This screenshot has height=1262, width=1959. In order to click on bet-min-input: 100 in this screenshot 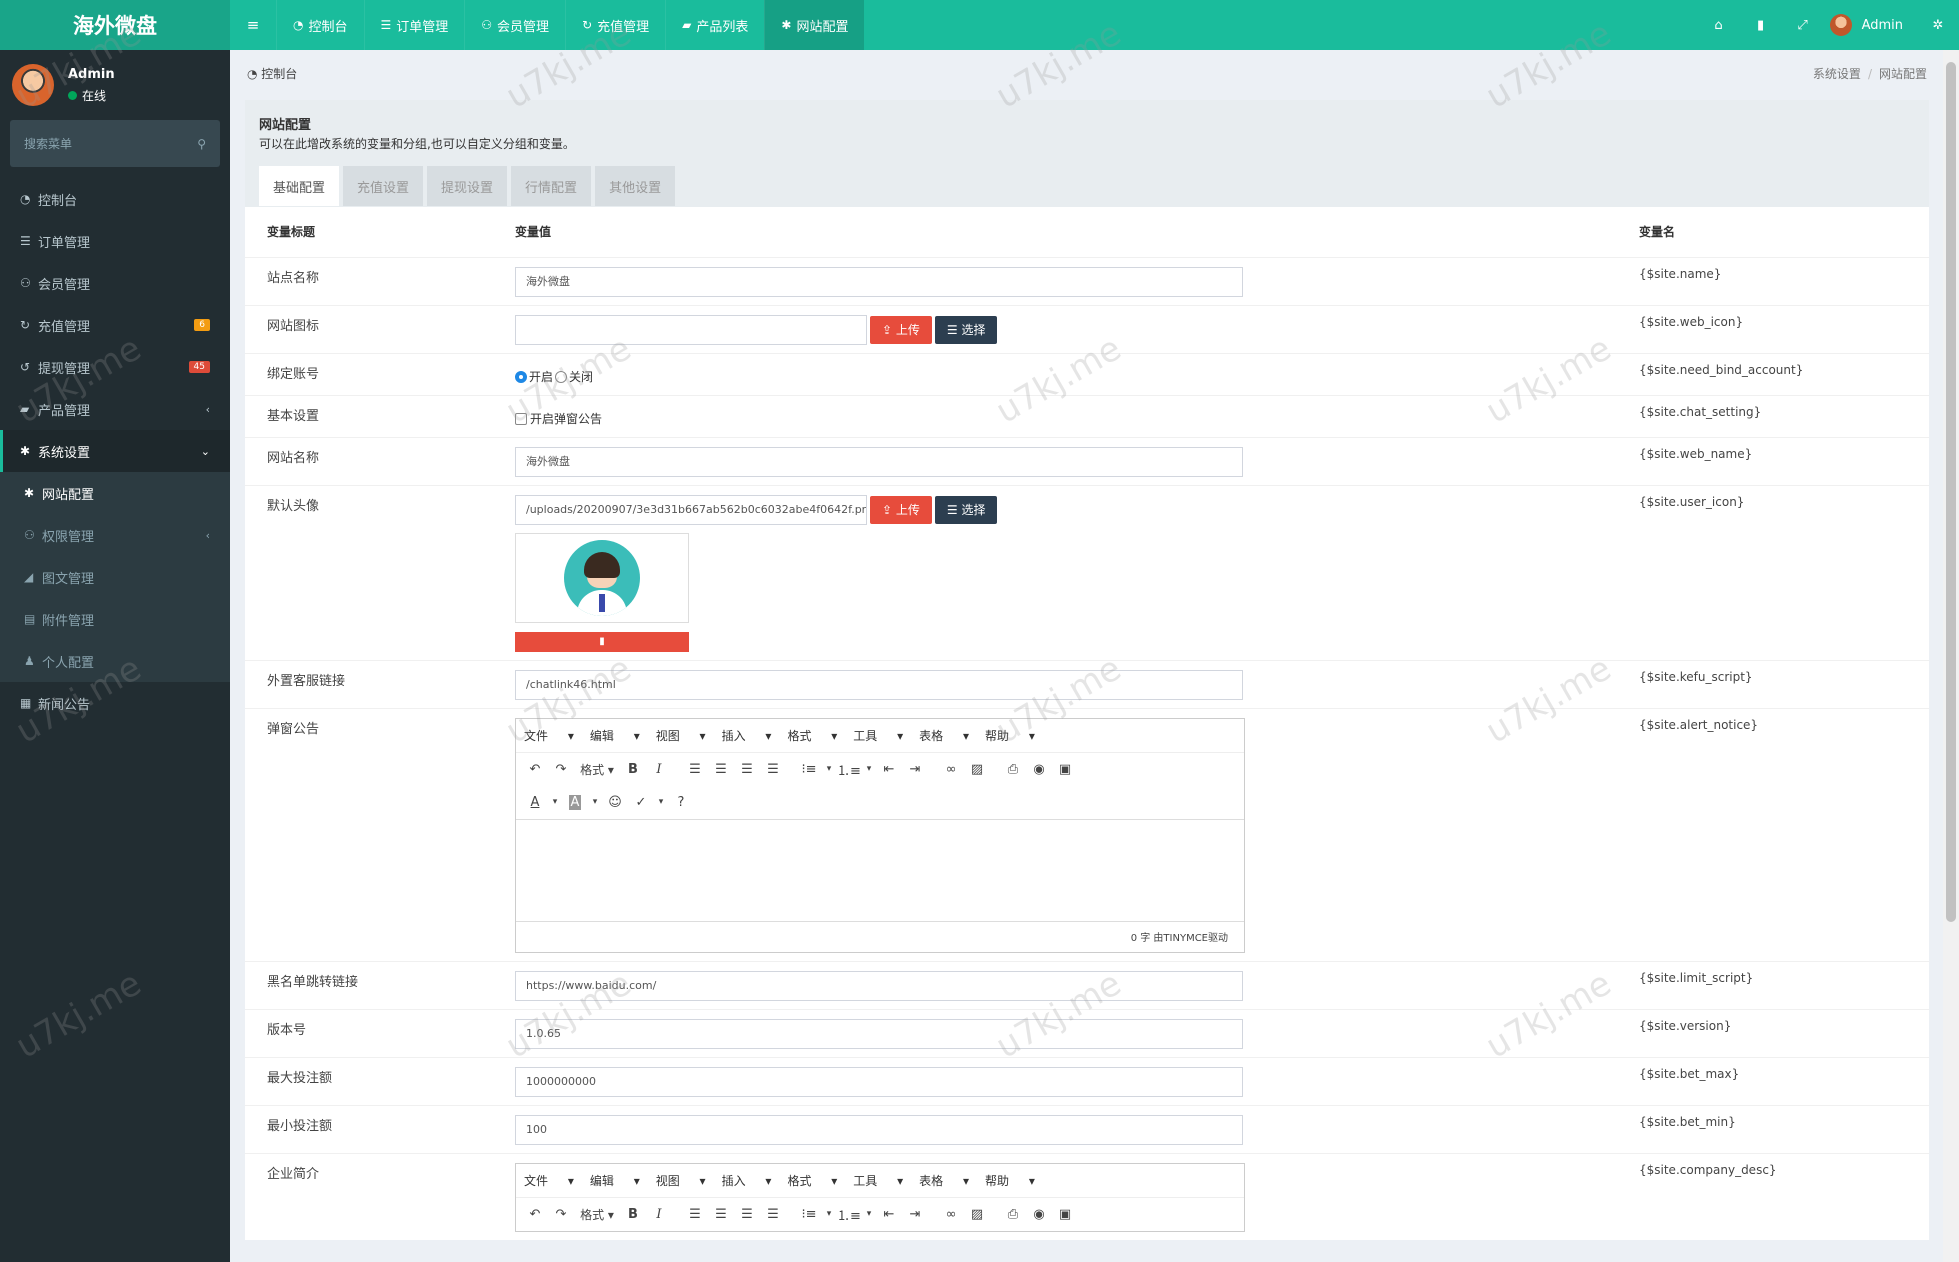, I will do `click(879, 1129)`.